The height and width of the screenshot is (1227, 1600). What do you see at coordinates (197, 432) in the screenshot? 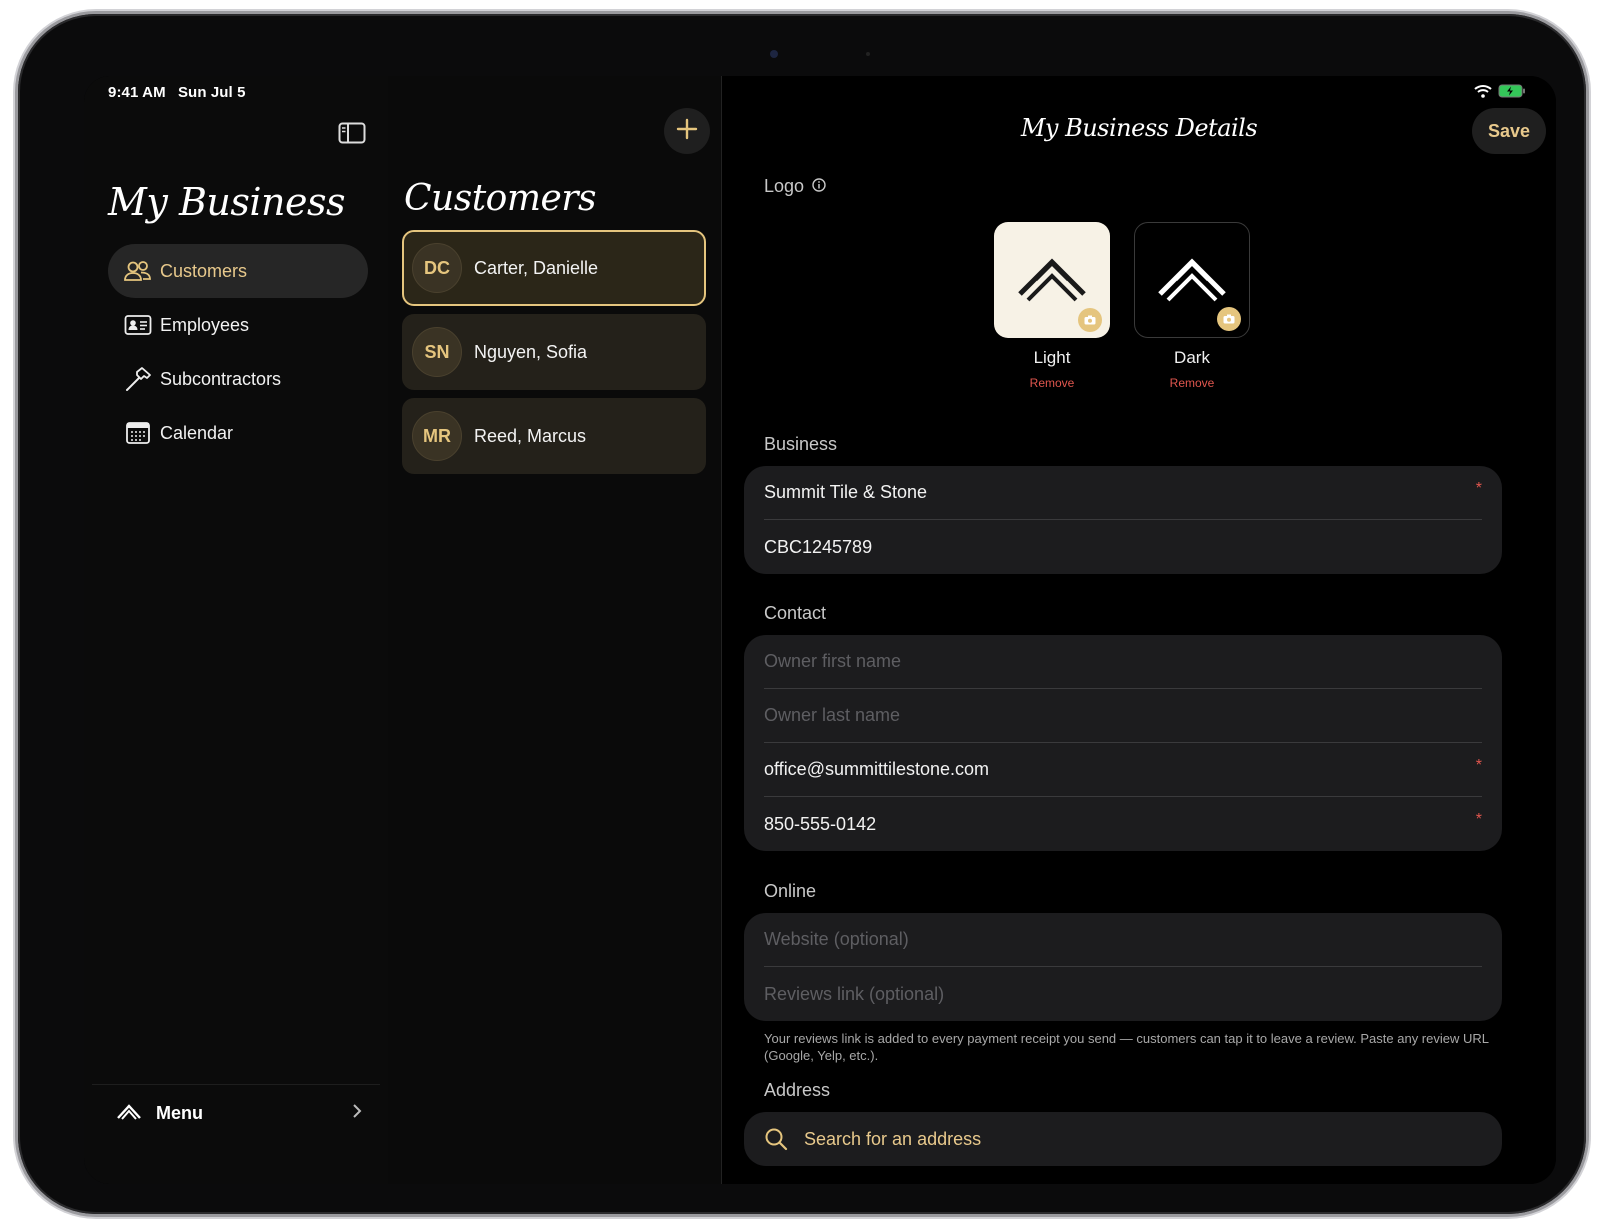
I see `sidebar-item-label: Calendar` at bounding box center [197, 432].